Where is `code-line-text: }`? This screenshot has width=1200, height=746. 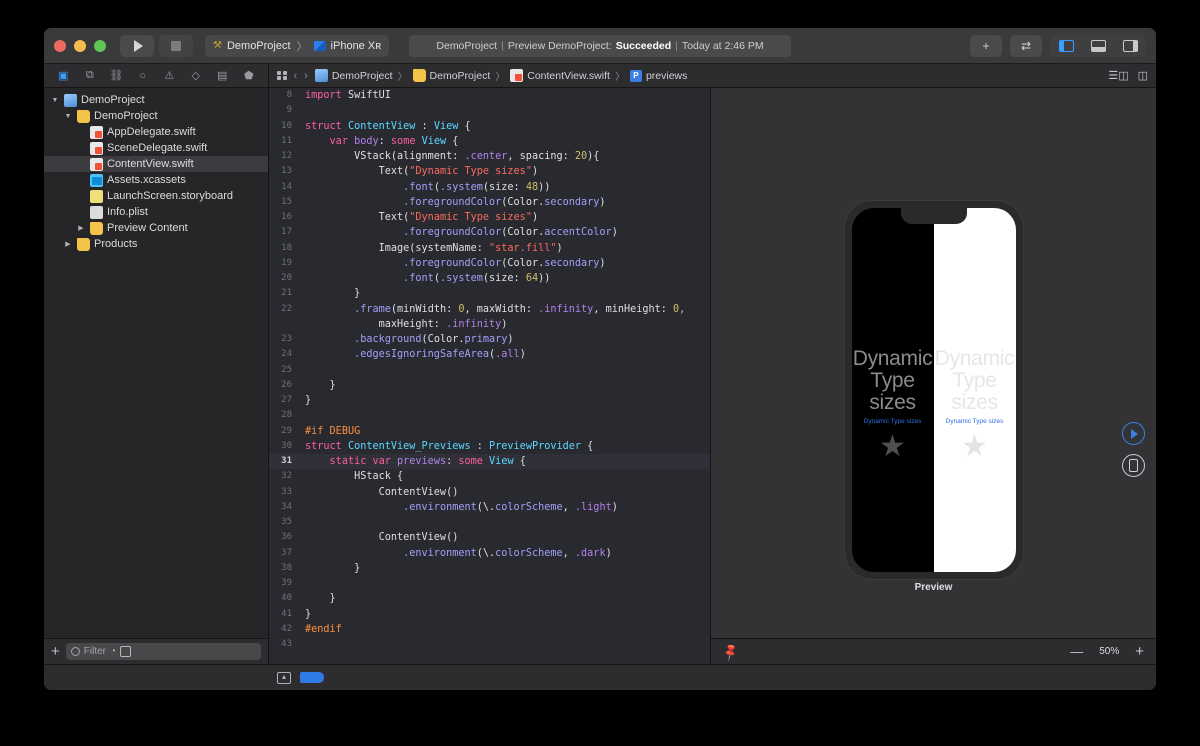 code-line-text: } is located at coordinates (333, 294).